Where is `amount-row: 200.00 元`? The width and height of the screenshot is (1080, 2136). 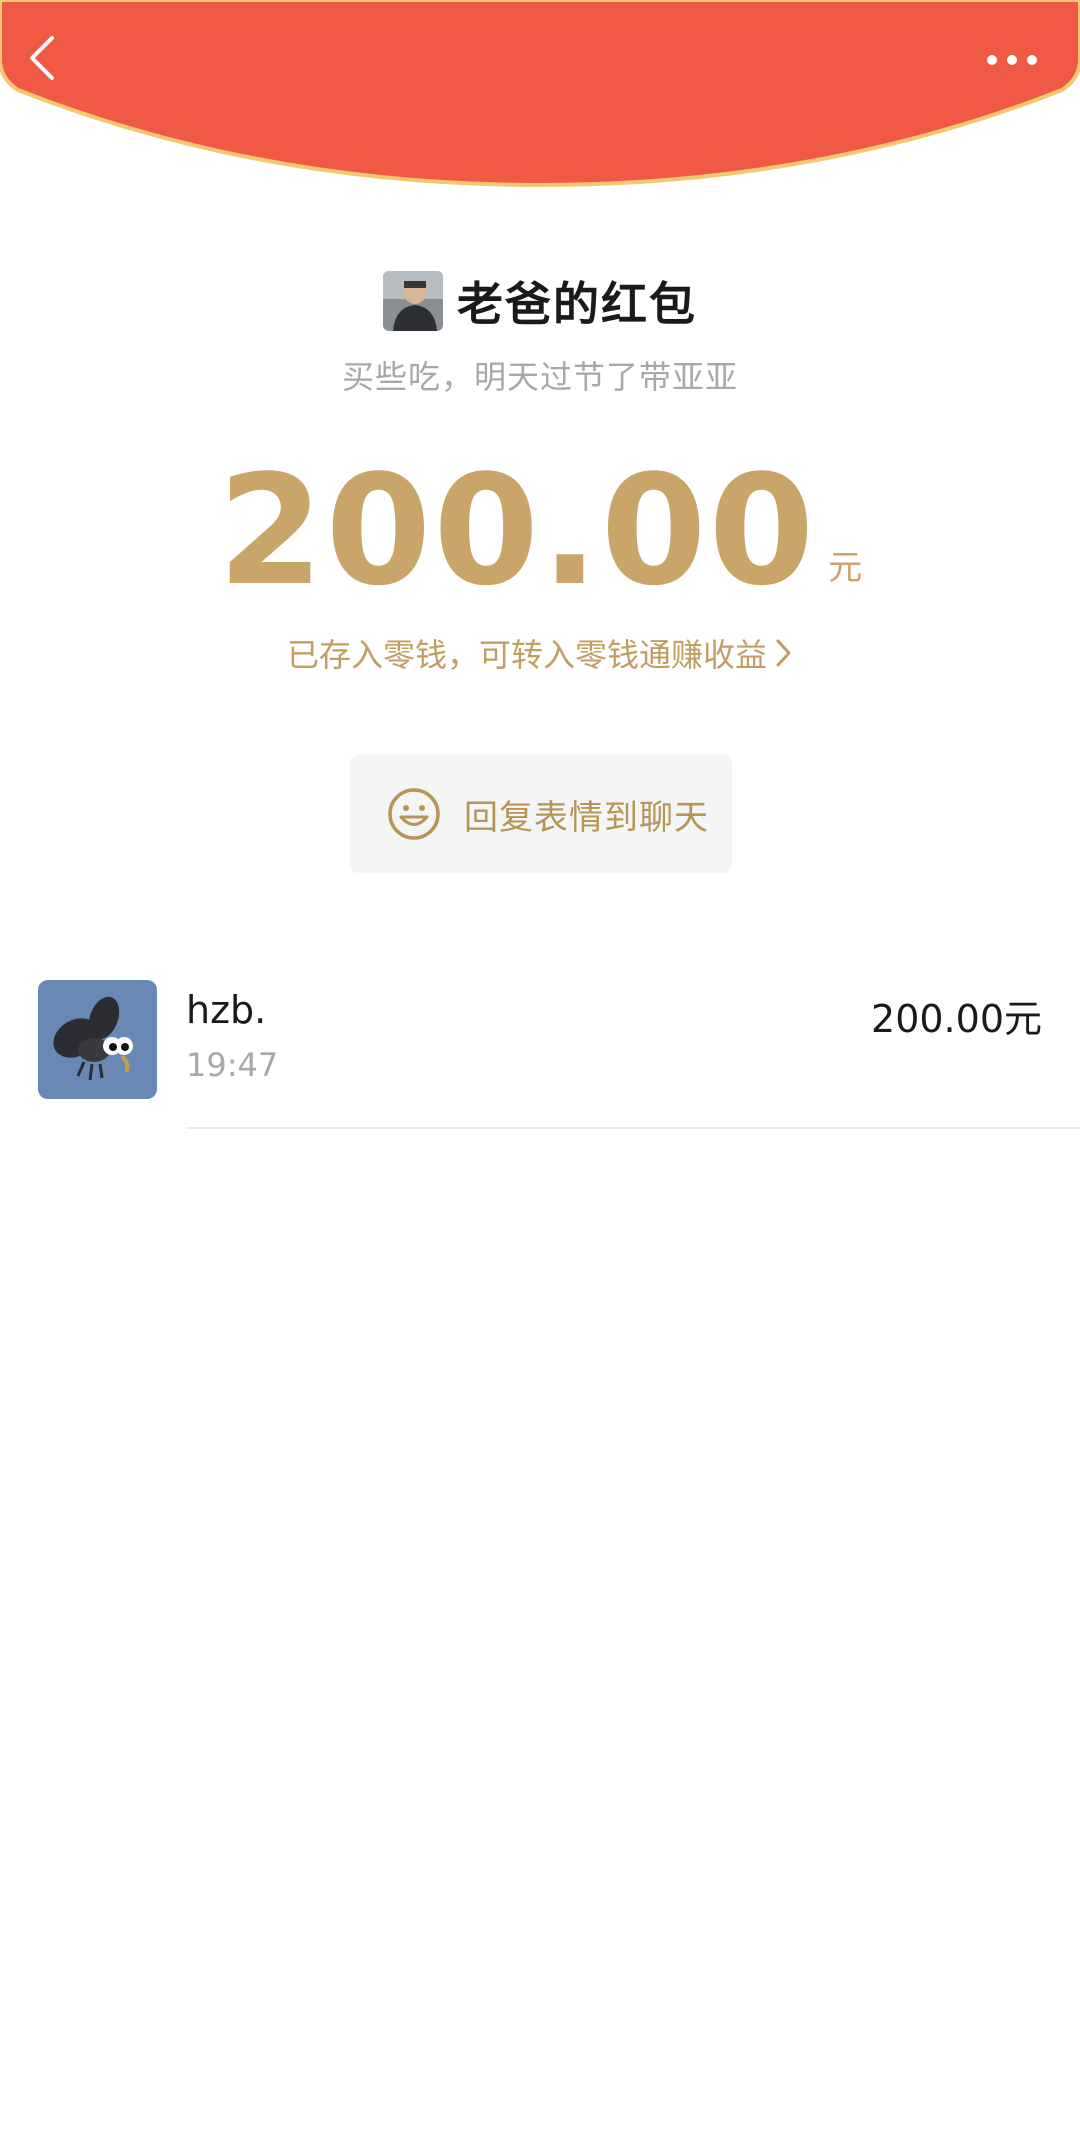 amount-row: 200.00 元 is located at coordinates (540, 531).